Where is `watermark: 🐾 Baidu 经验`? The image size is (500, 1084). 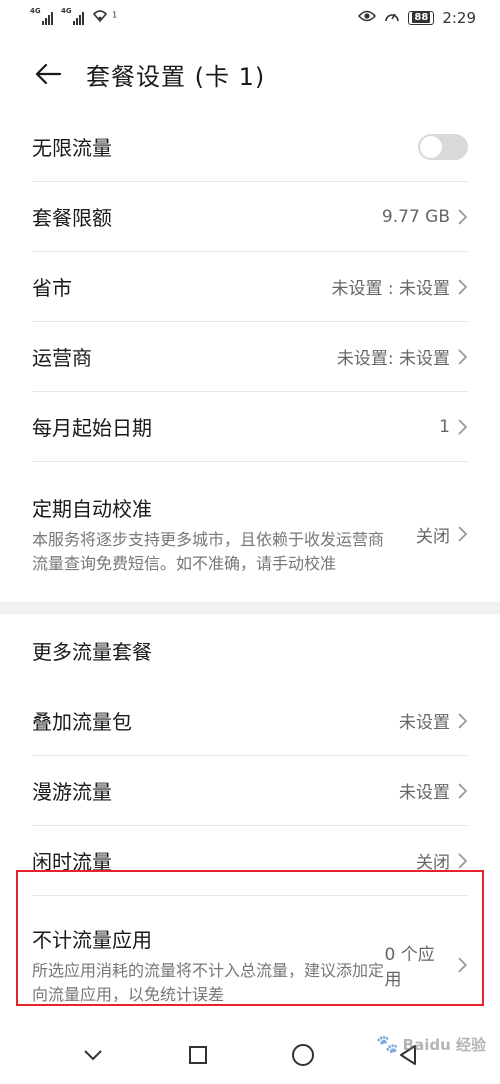 watermark: 🐾 Baidu 经验 is located at coordinates (431, 1044).